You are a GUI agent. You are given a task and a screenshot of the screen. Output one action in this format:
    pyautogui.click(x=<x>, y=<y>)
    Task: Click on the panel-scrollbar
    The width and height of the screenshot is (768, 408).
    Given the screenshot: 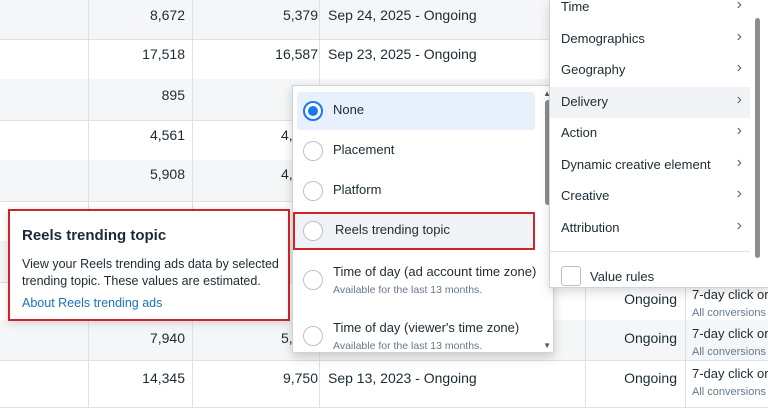 What is the action you would take?
    pyautogui.click(x=757, y=150)
    